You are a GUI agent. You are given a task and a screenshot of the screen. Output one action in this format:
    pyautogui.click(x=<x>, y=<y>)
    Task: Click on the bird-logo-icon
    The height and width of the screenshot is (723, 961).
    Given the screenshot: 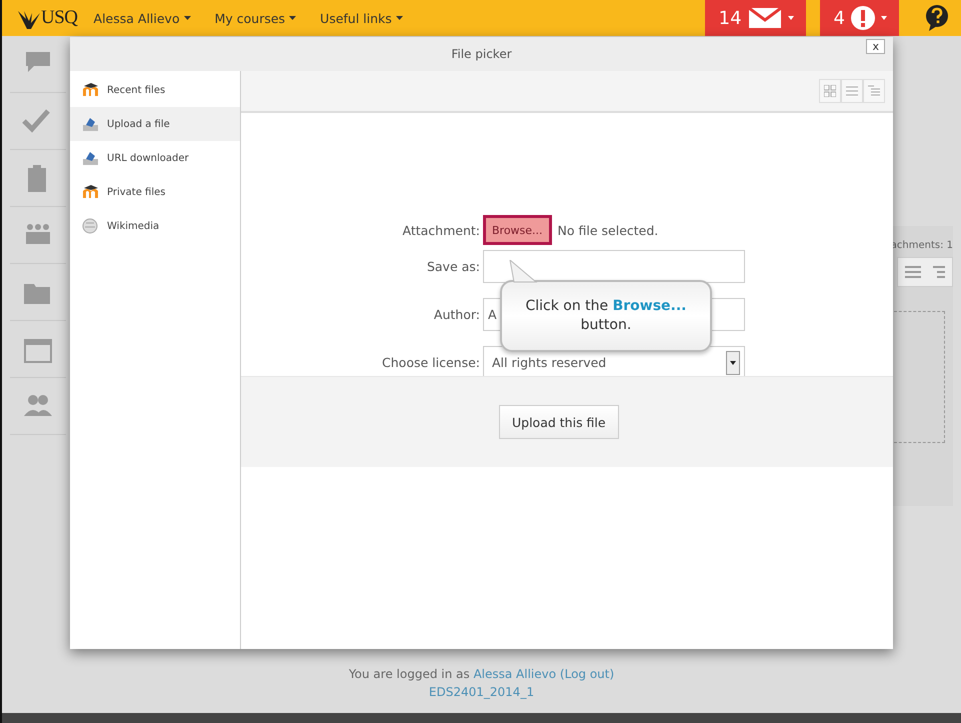 What is the action you would take?
    pyautogui.click(x=29, y=19)
    